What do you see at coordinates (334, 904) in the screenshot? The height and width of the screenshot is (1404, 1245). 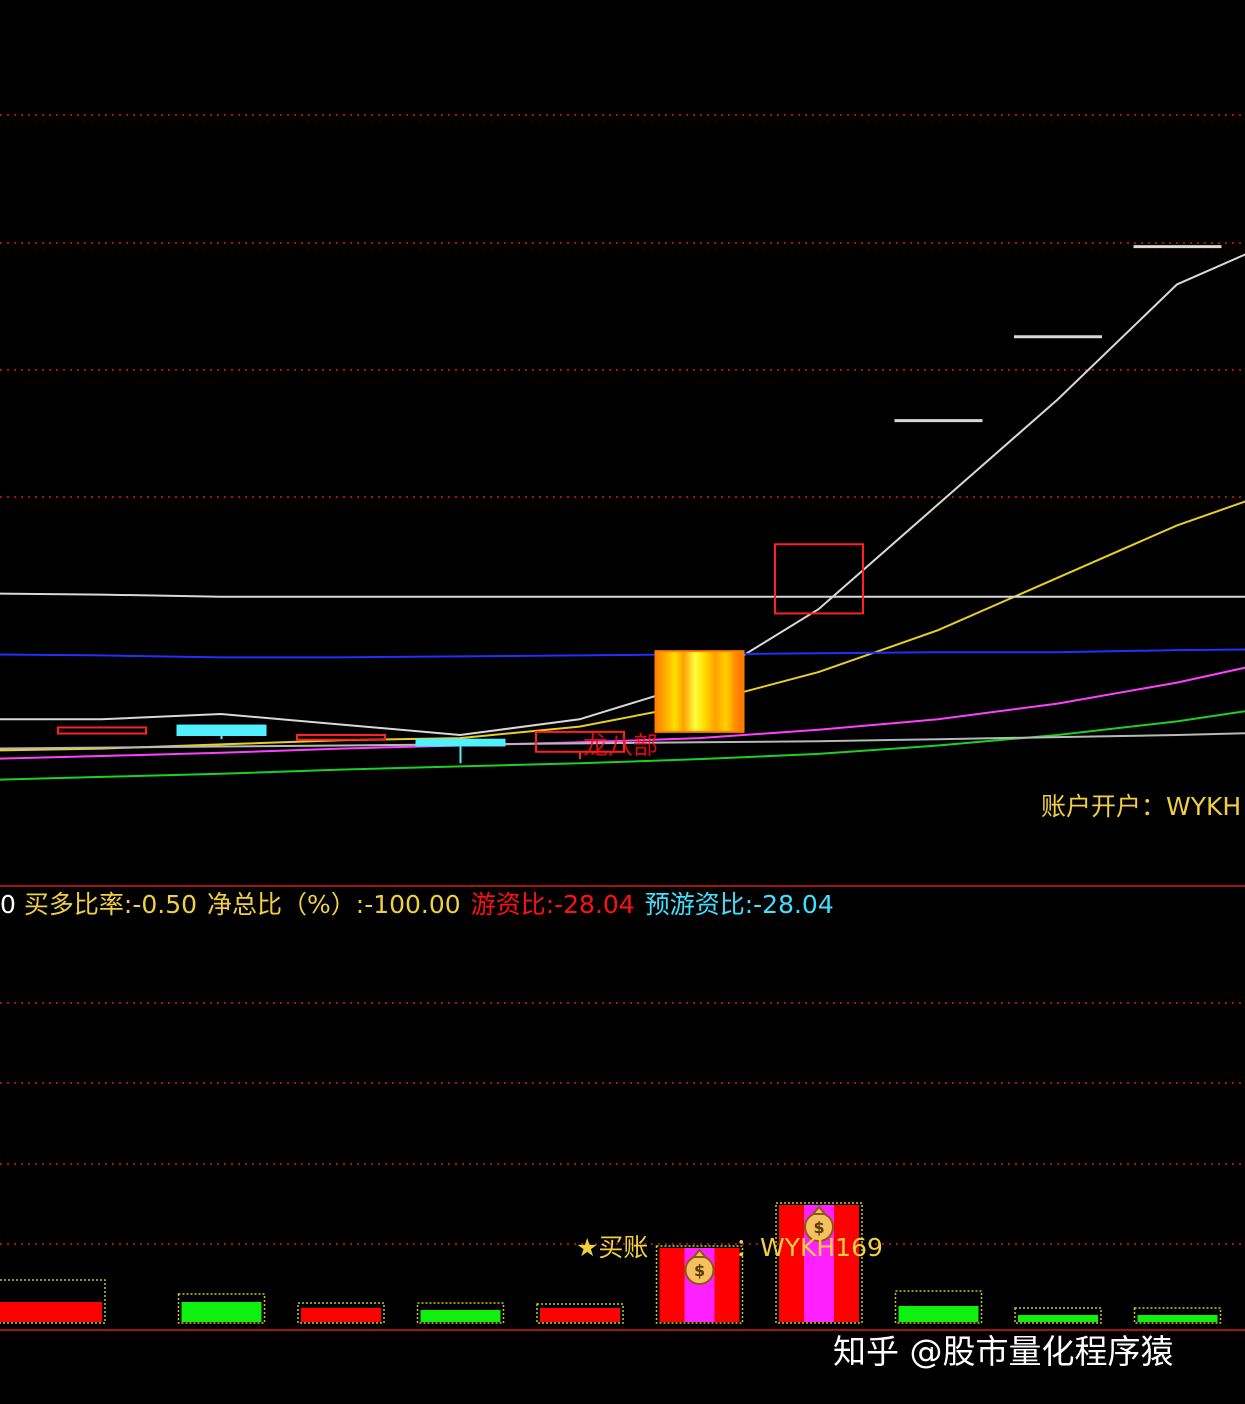 I see `net-total-ratio-readout: 净总比（%）:-100.00` at bounding box center [334, 904].